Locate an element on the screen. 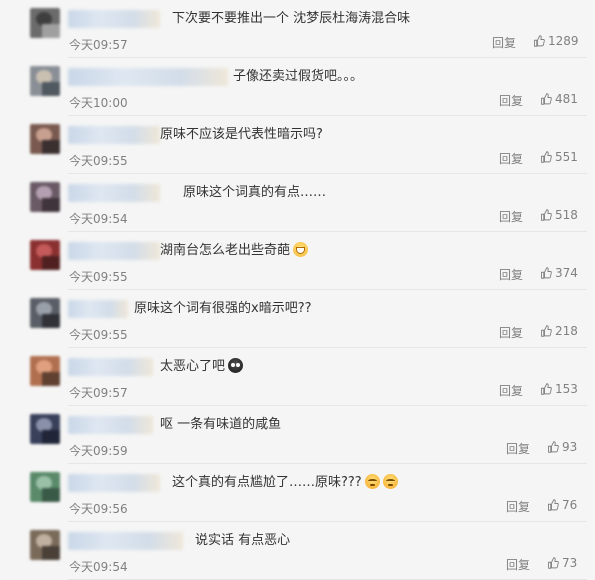 Image resolution: width=595 pixels, height=580 pixels. comment-item: 原味这个词有很强的x暗示吧?? 今天09:55 回复 218 is located at coordinates (297, 319).